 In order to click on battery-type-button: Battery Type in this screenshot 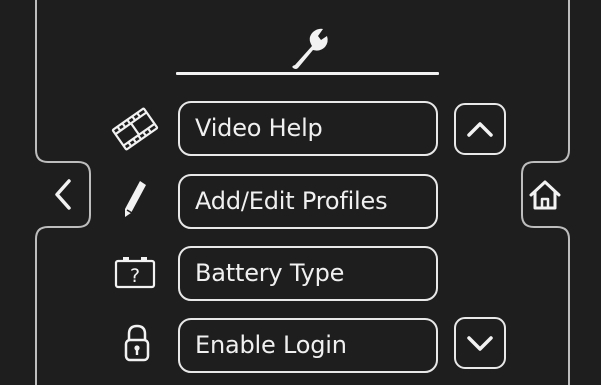, I will do `click(308, 273)`.